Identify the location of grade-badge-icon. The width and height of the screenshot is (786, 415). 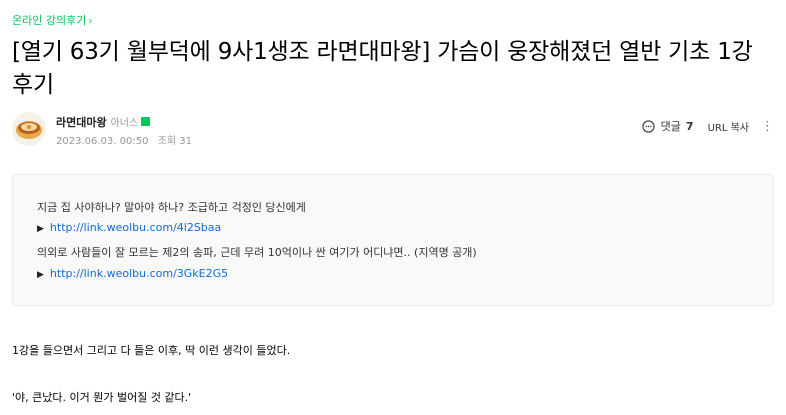
(146, 121).